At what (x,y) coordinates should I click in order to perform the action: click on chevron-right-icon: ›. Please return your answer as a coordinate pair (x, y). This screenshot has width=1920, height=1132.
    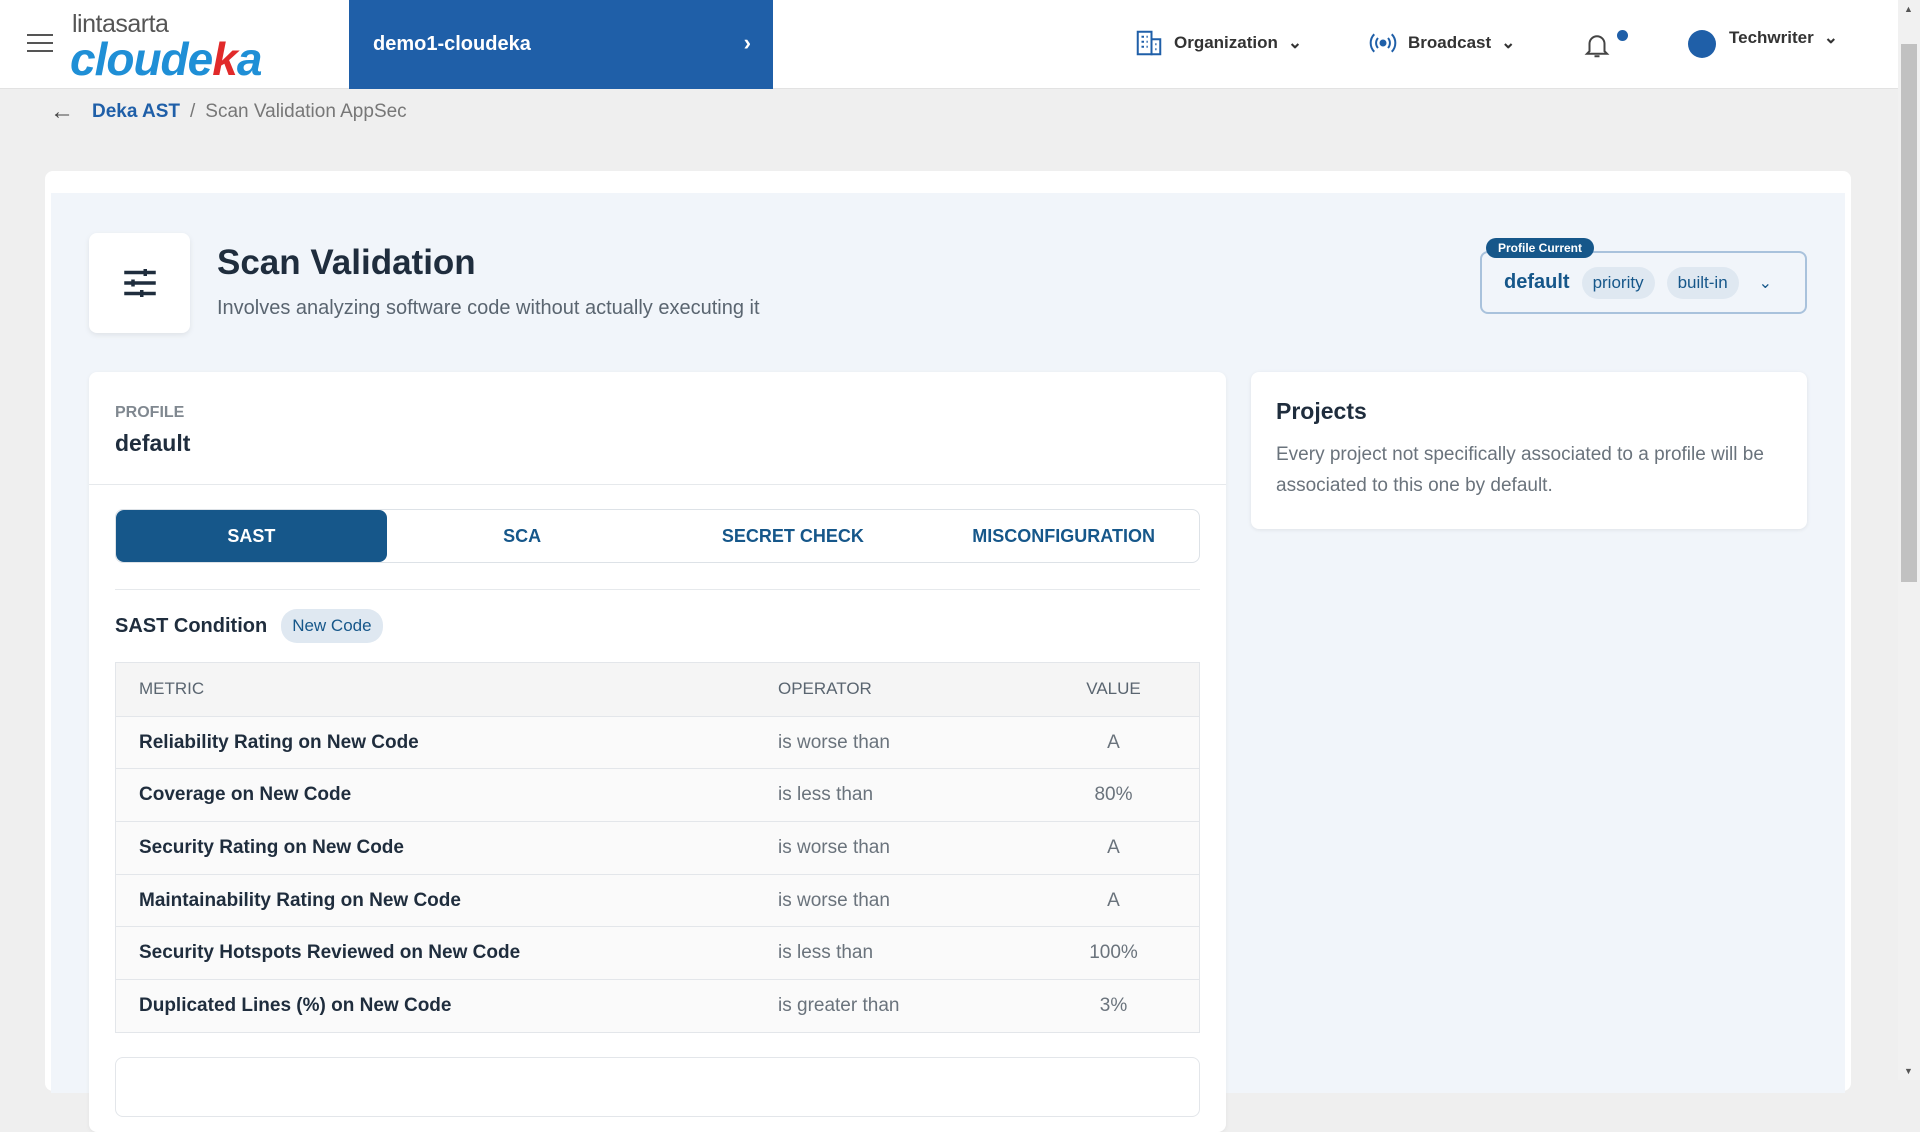
    Looking at the image, I should click on (747, 42).